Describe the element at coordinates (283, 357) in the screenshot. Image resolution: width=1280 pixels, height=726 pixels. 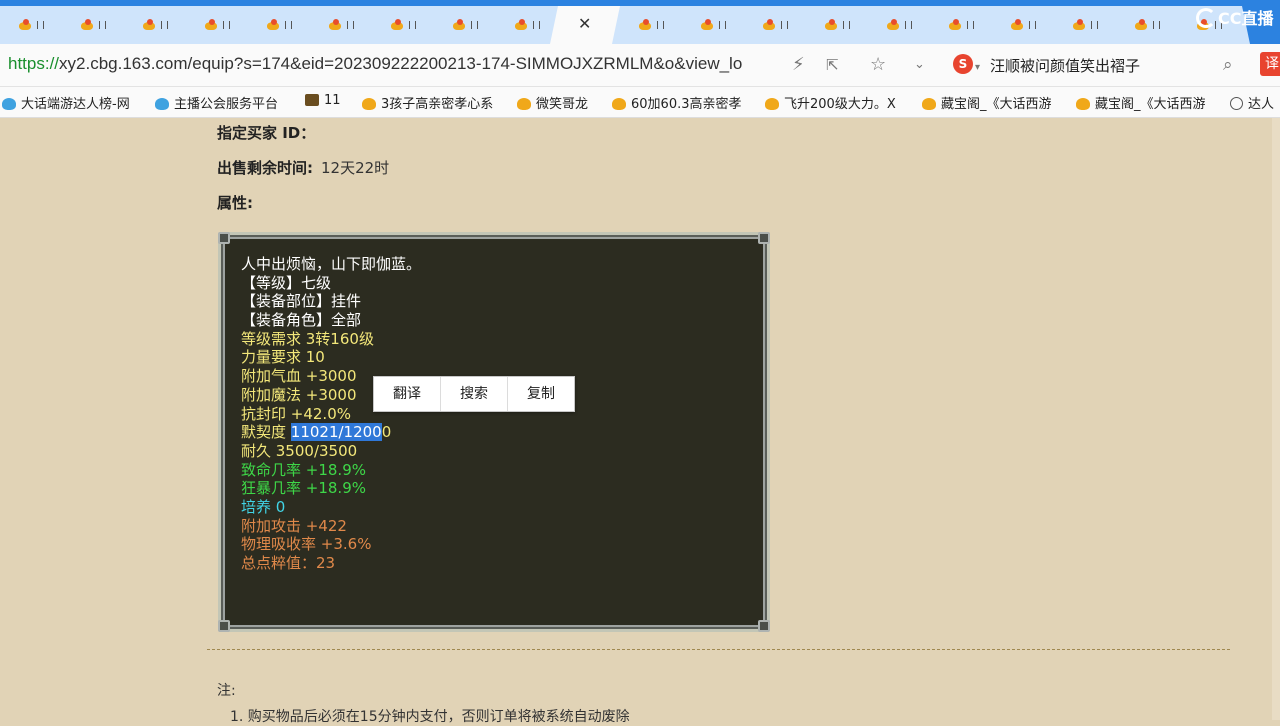
I see `attribute-line: 力量要求 10` at that location.